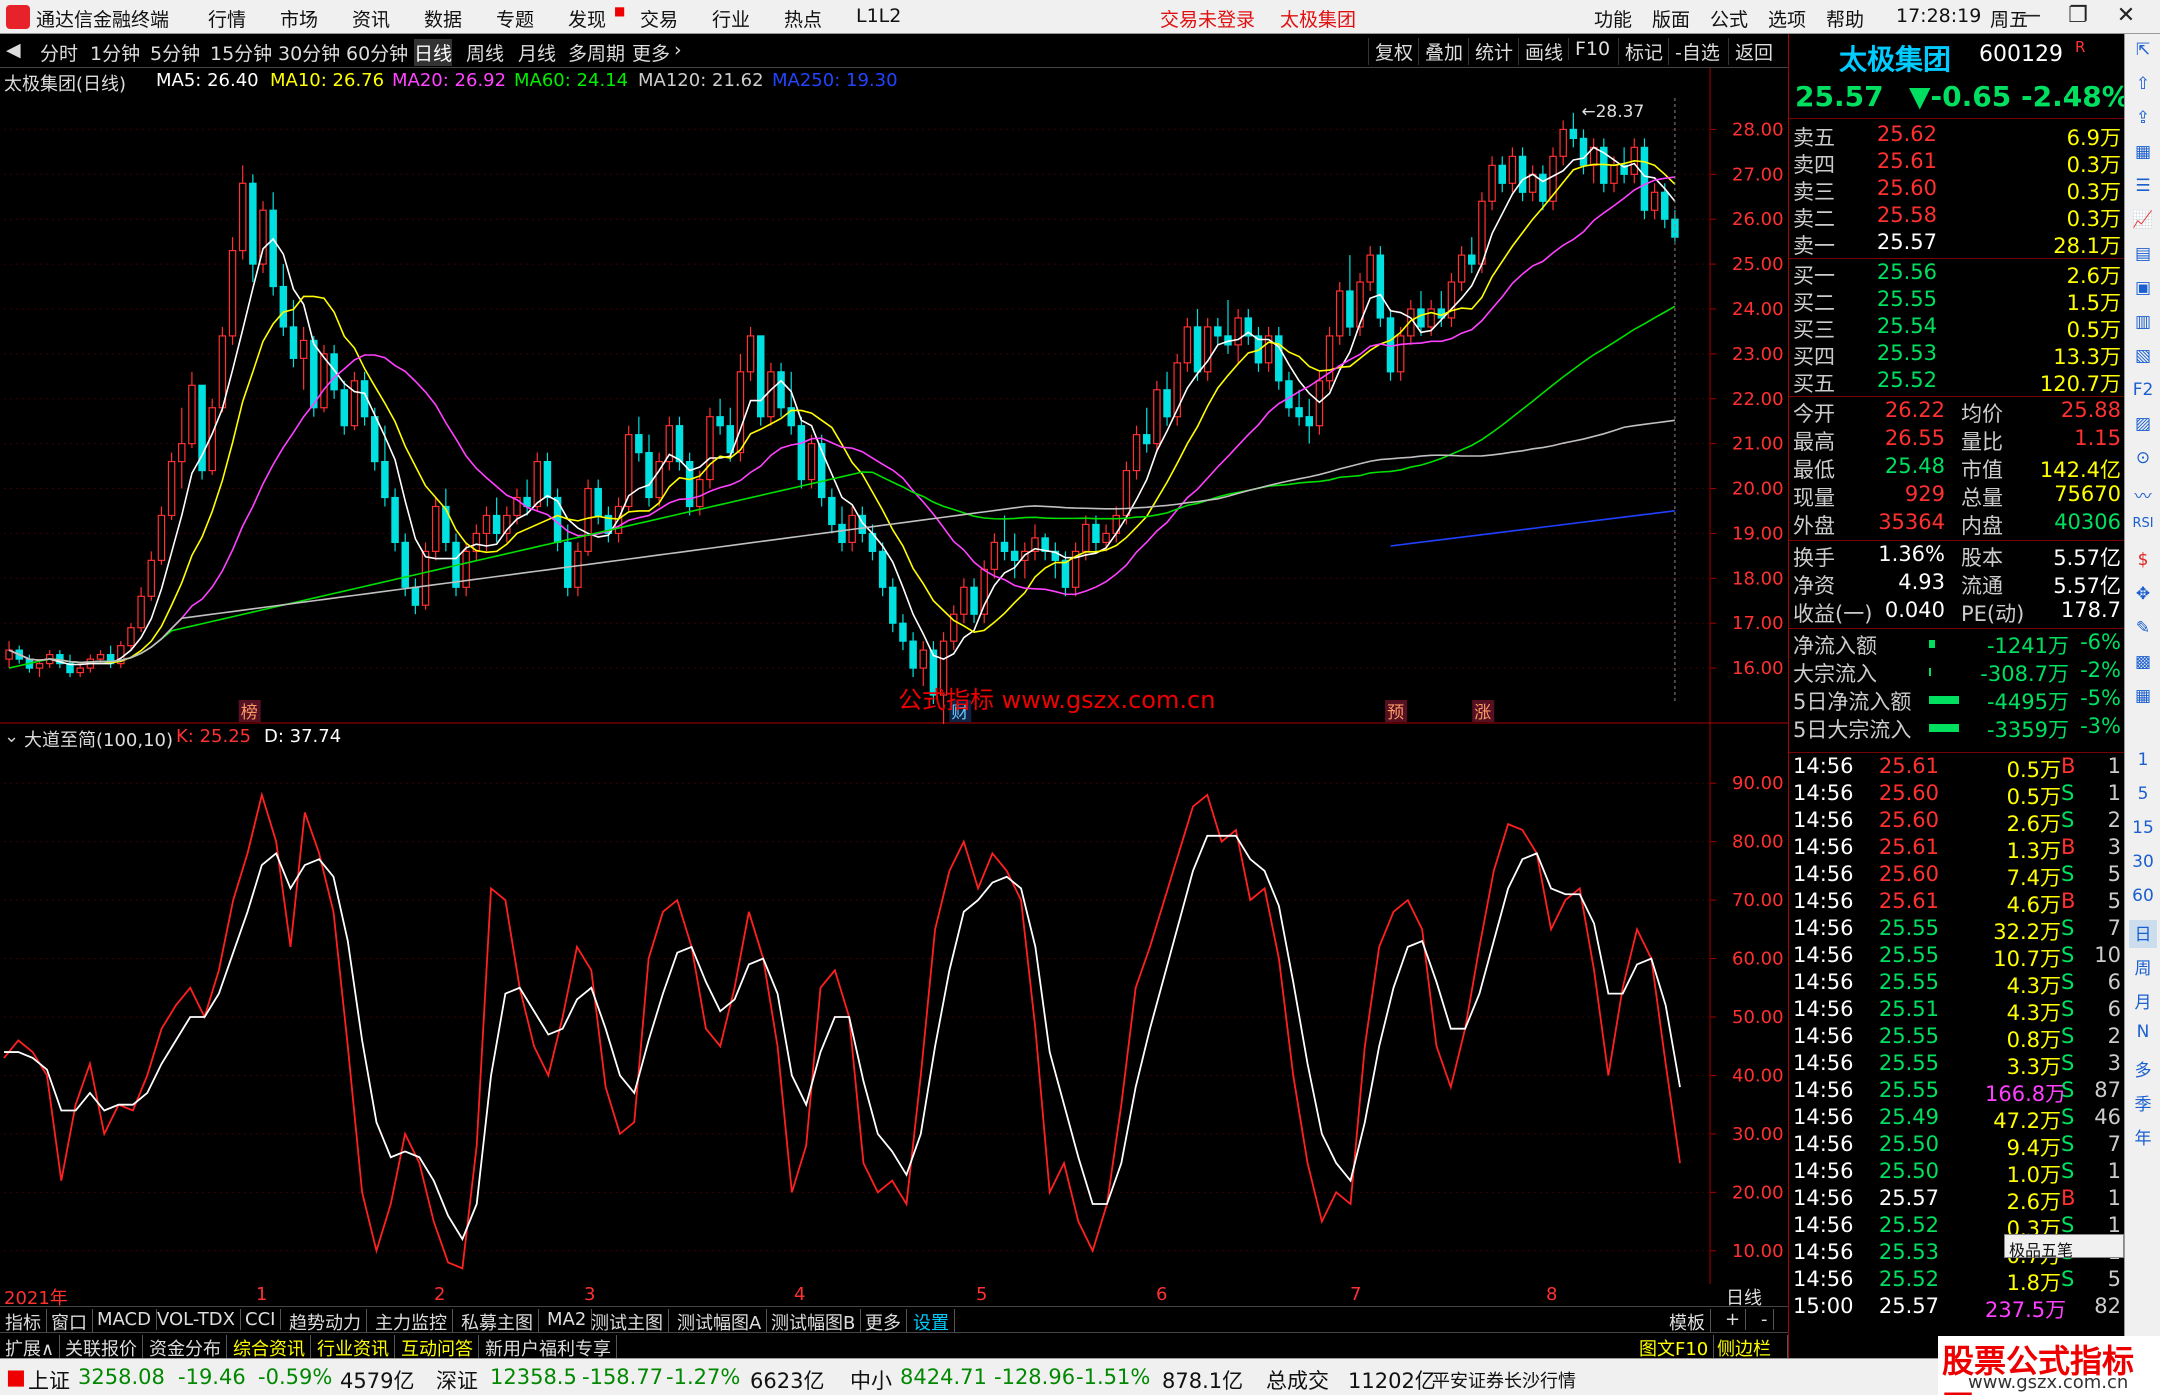 The height and width of the screenshot is (1395, 2160). What do you see at coordinates (1493, 51) in the screenshot?
I see `stats-button: 统计` at bounding box center [1493, 51].